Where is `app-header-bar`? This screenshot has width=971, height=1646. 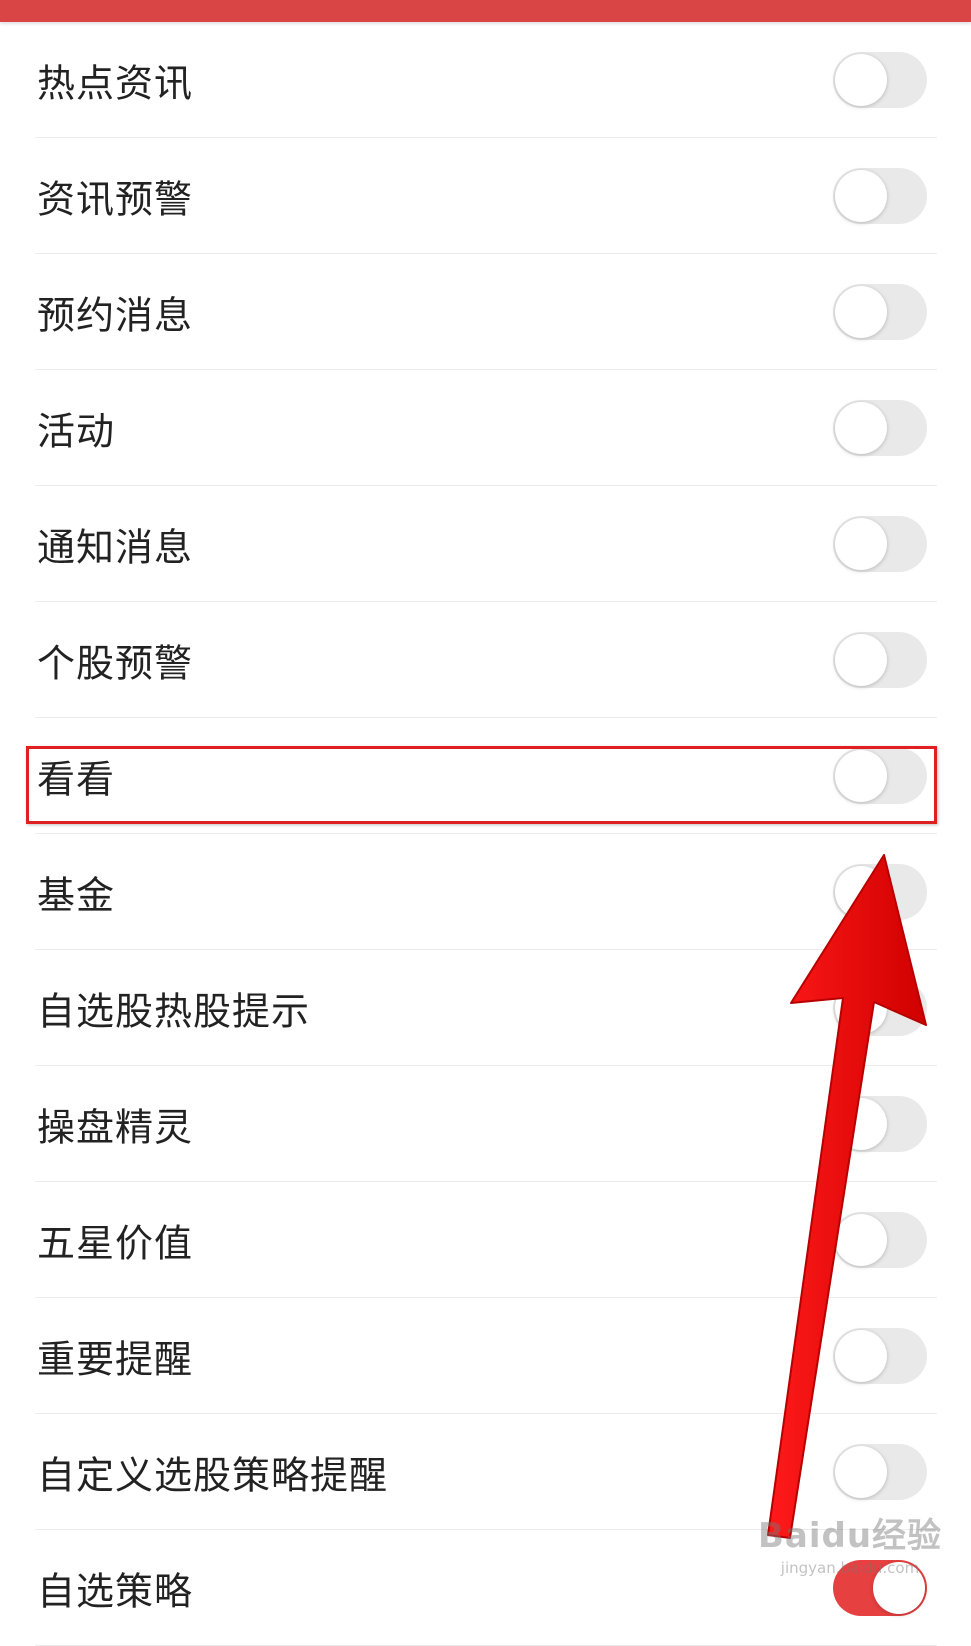 app-header-bar is located at coordinates (485, 11).